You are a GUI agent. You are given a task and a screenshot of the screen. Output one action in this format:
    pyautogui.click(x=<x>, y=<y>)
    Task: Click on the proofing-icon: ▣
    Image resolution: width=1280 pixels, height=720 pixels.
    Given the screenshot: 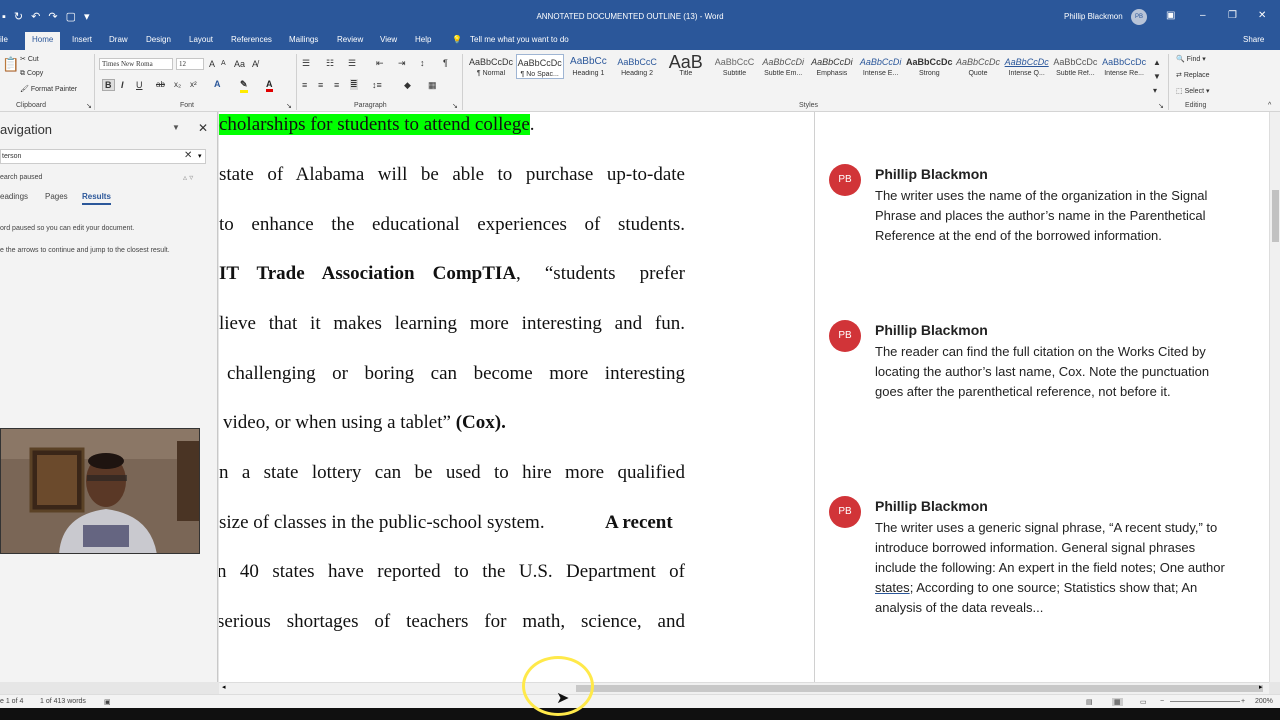 What is the action you would take?
    pyautogui.click(x=107, y=702)
    